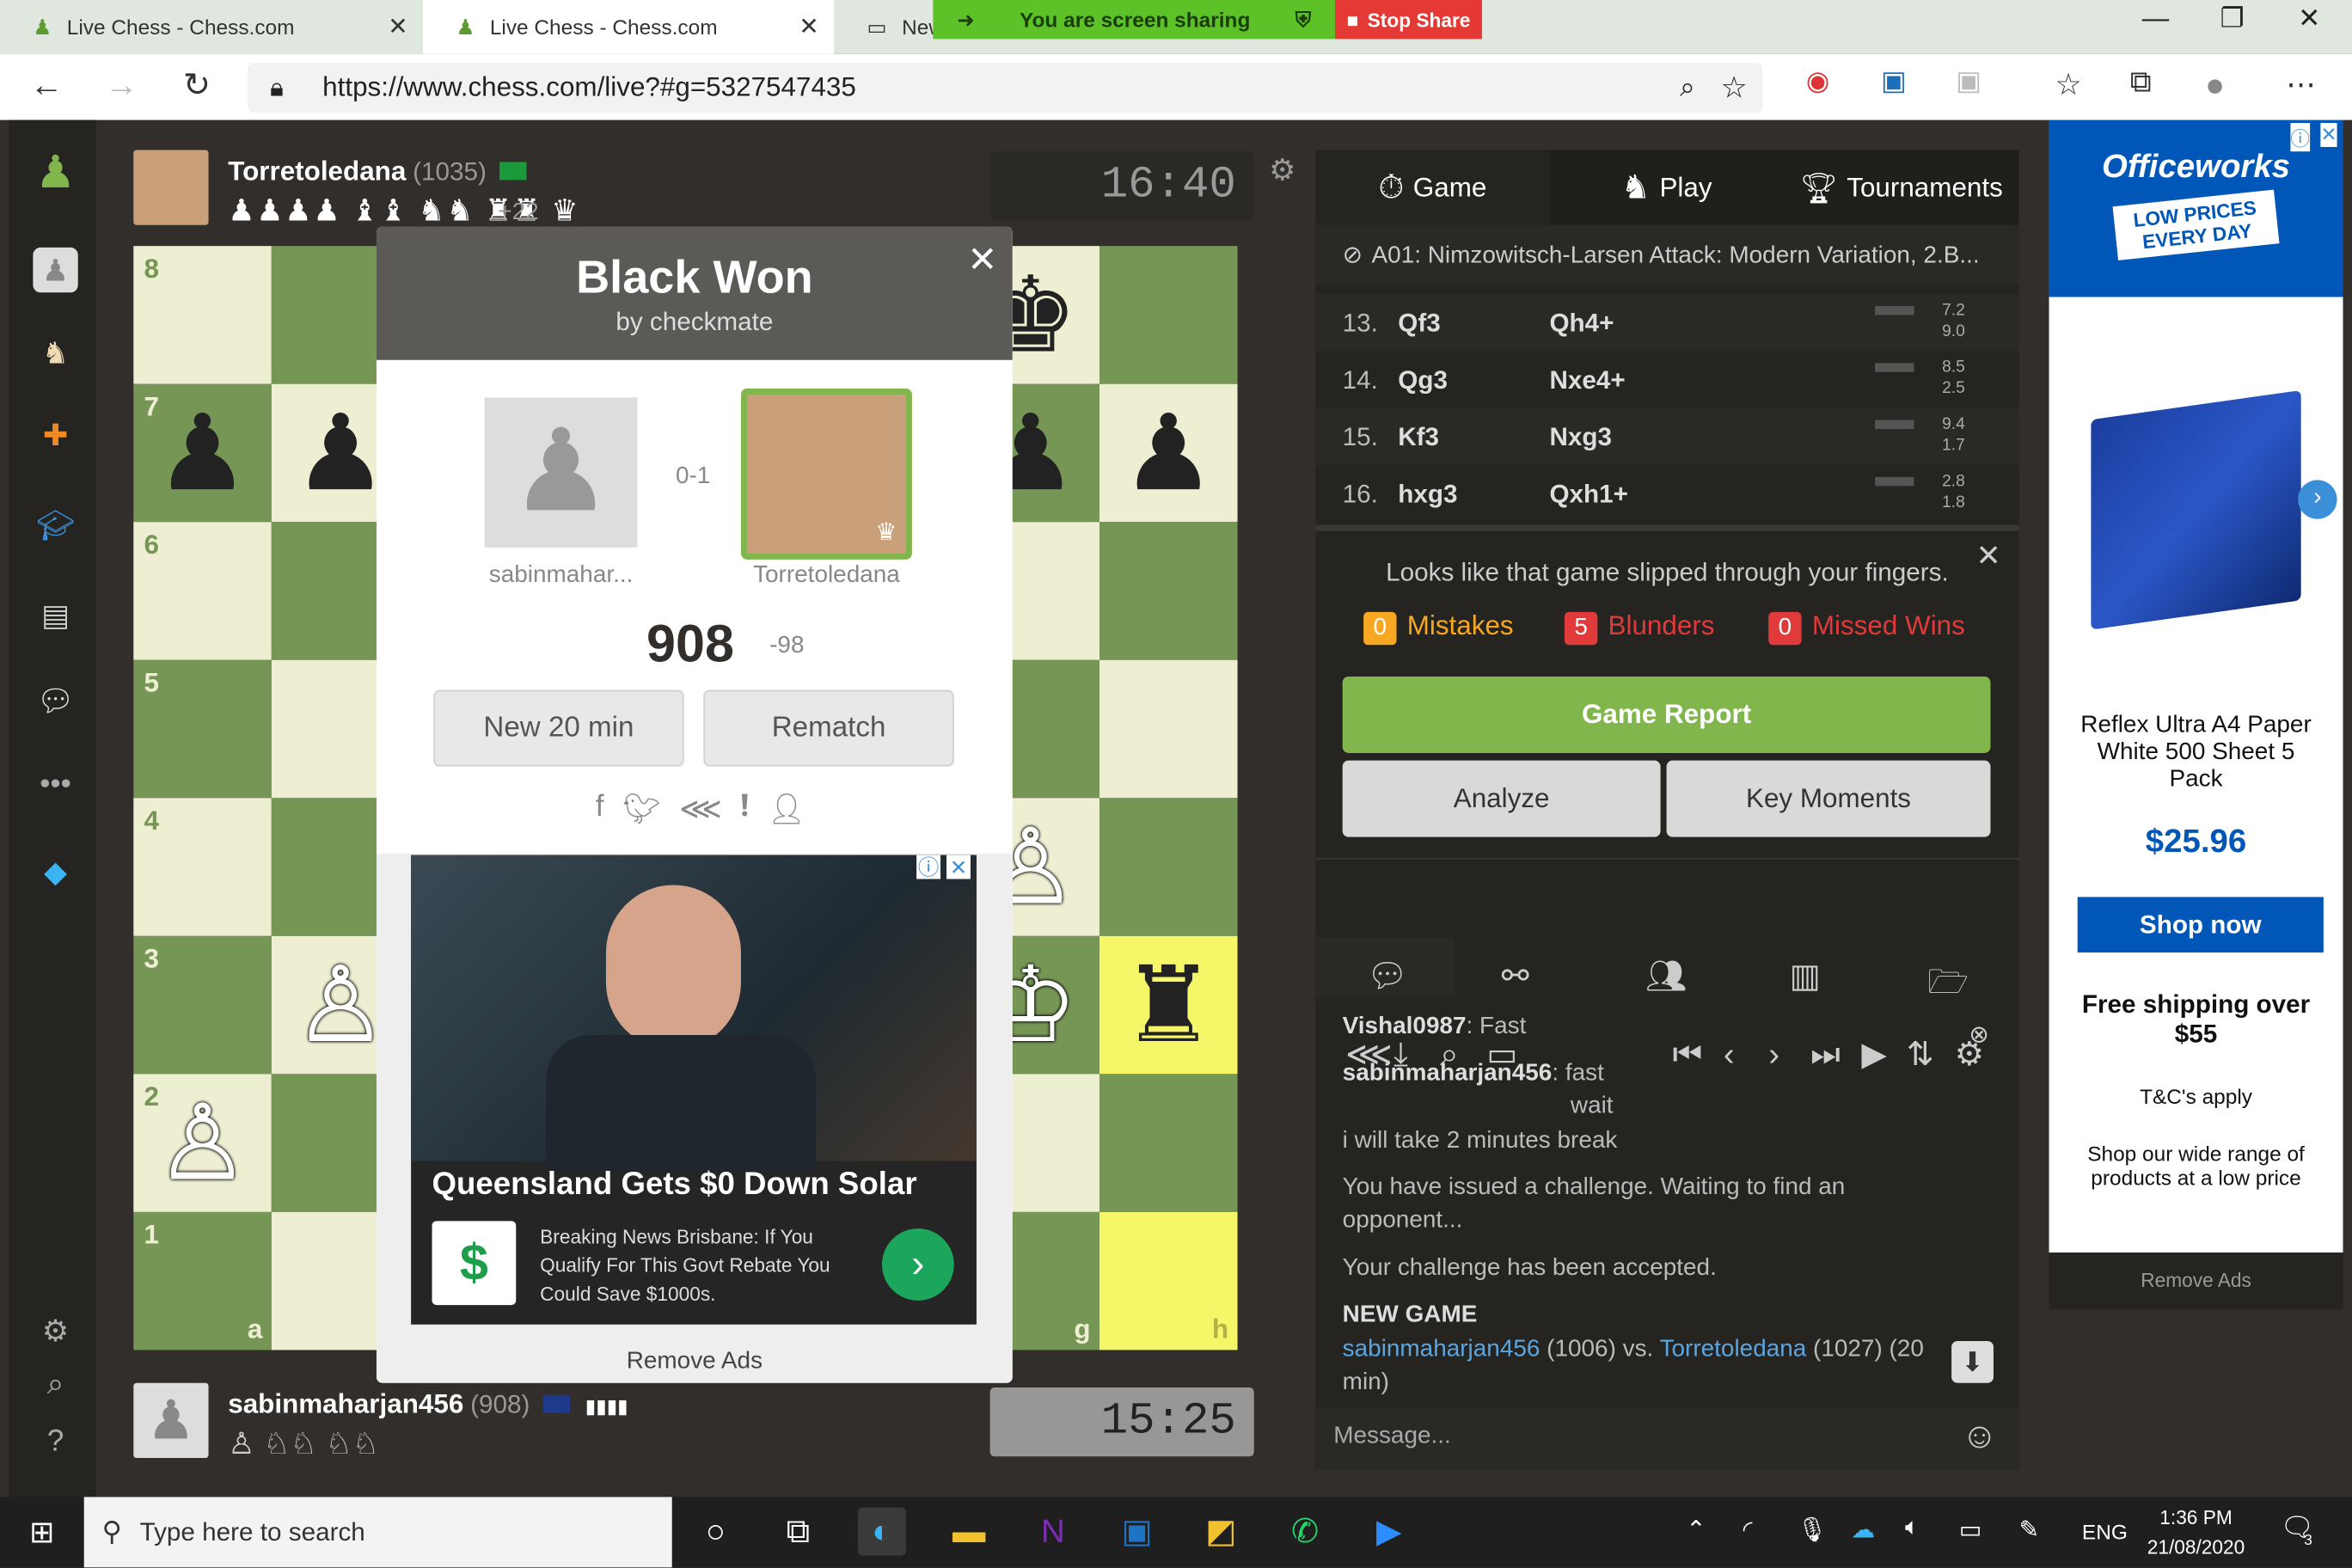  Describe the element at coordinates (55, 1441) in the screenshot. I see `help-icon: ?` at that location.